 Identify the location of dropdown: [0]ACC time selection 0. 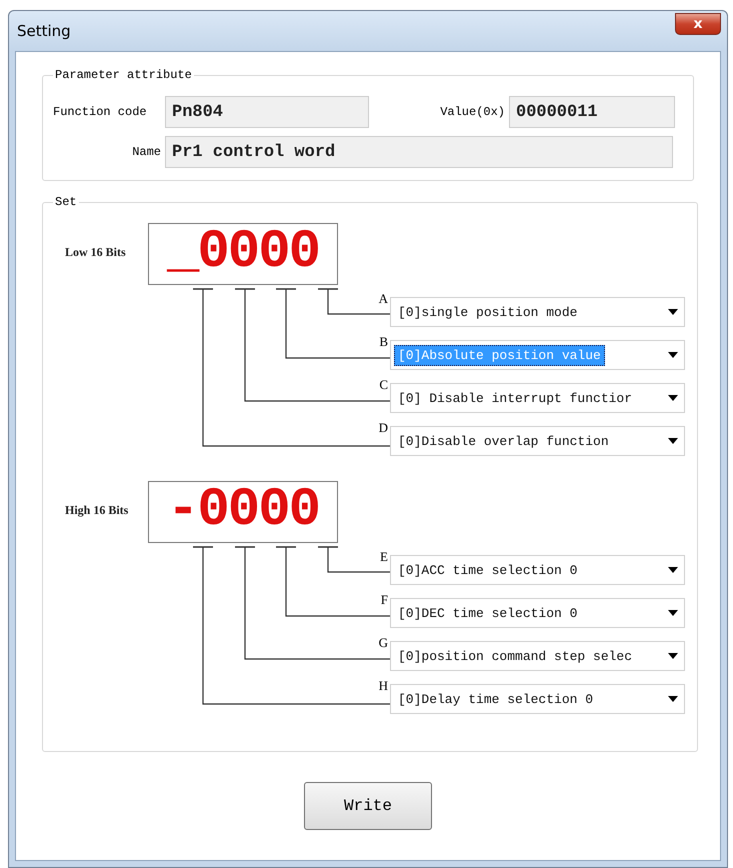
(537, 570).